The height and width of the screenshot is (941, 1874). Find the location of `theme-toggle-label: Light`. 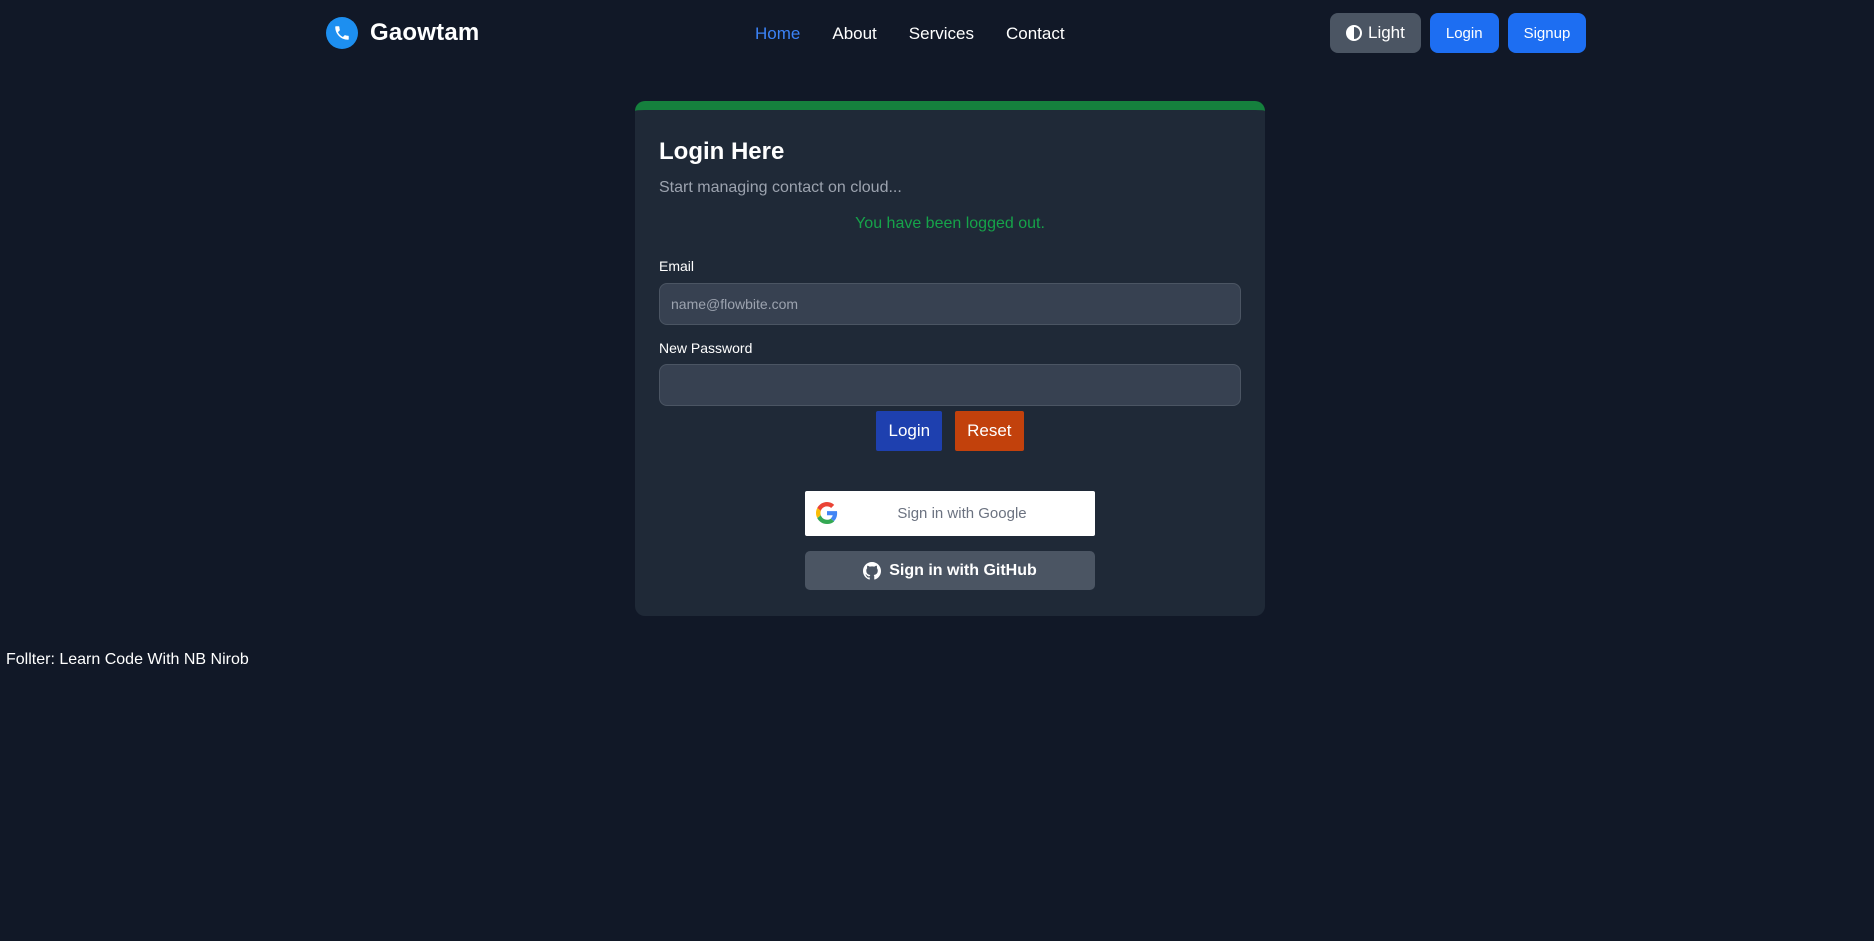

theme-toggle-label: Light is located at coordinates (1386, 32).